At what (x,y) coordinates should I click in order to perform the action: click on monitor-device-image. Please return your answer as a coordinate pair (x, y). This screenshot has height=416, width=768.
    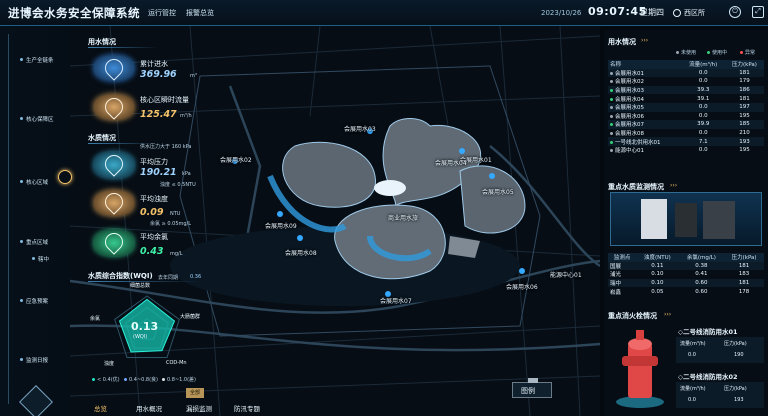
    Looking at the image, I should click on (686, 219).